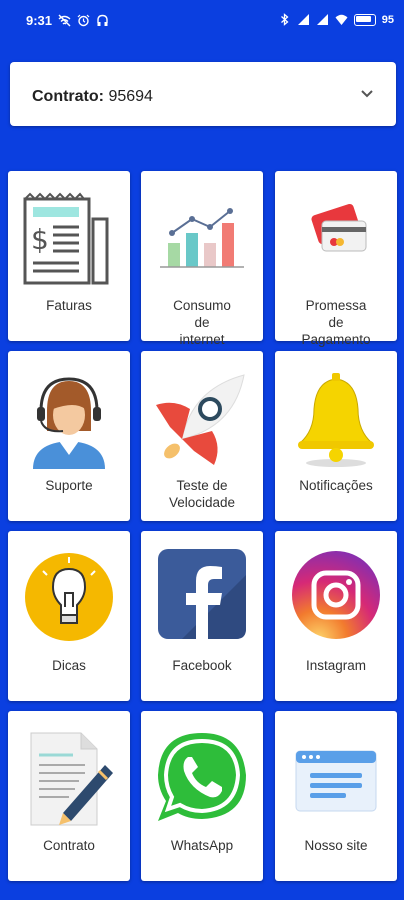  What do you see at coordinates (322, 19) in the screenshot?
I see `signal-4g-icon` at bounding box center [322, 19].